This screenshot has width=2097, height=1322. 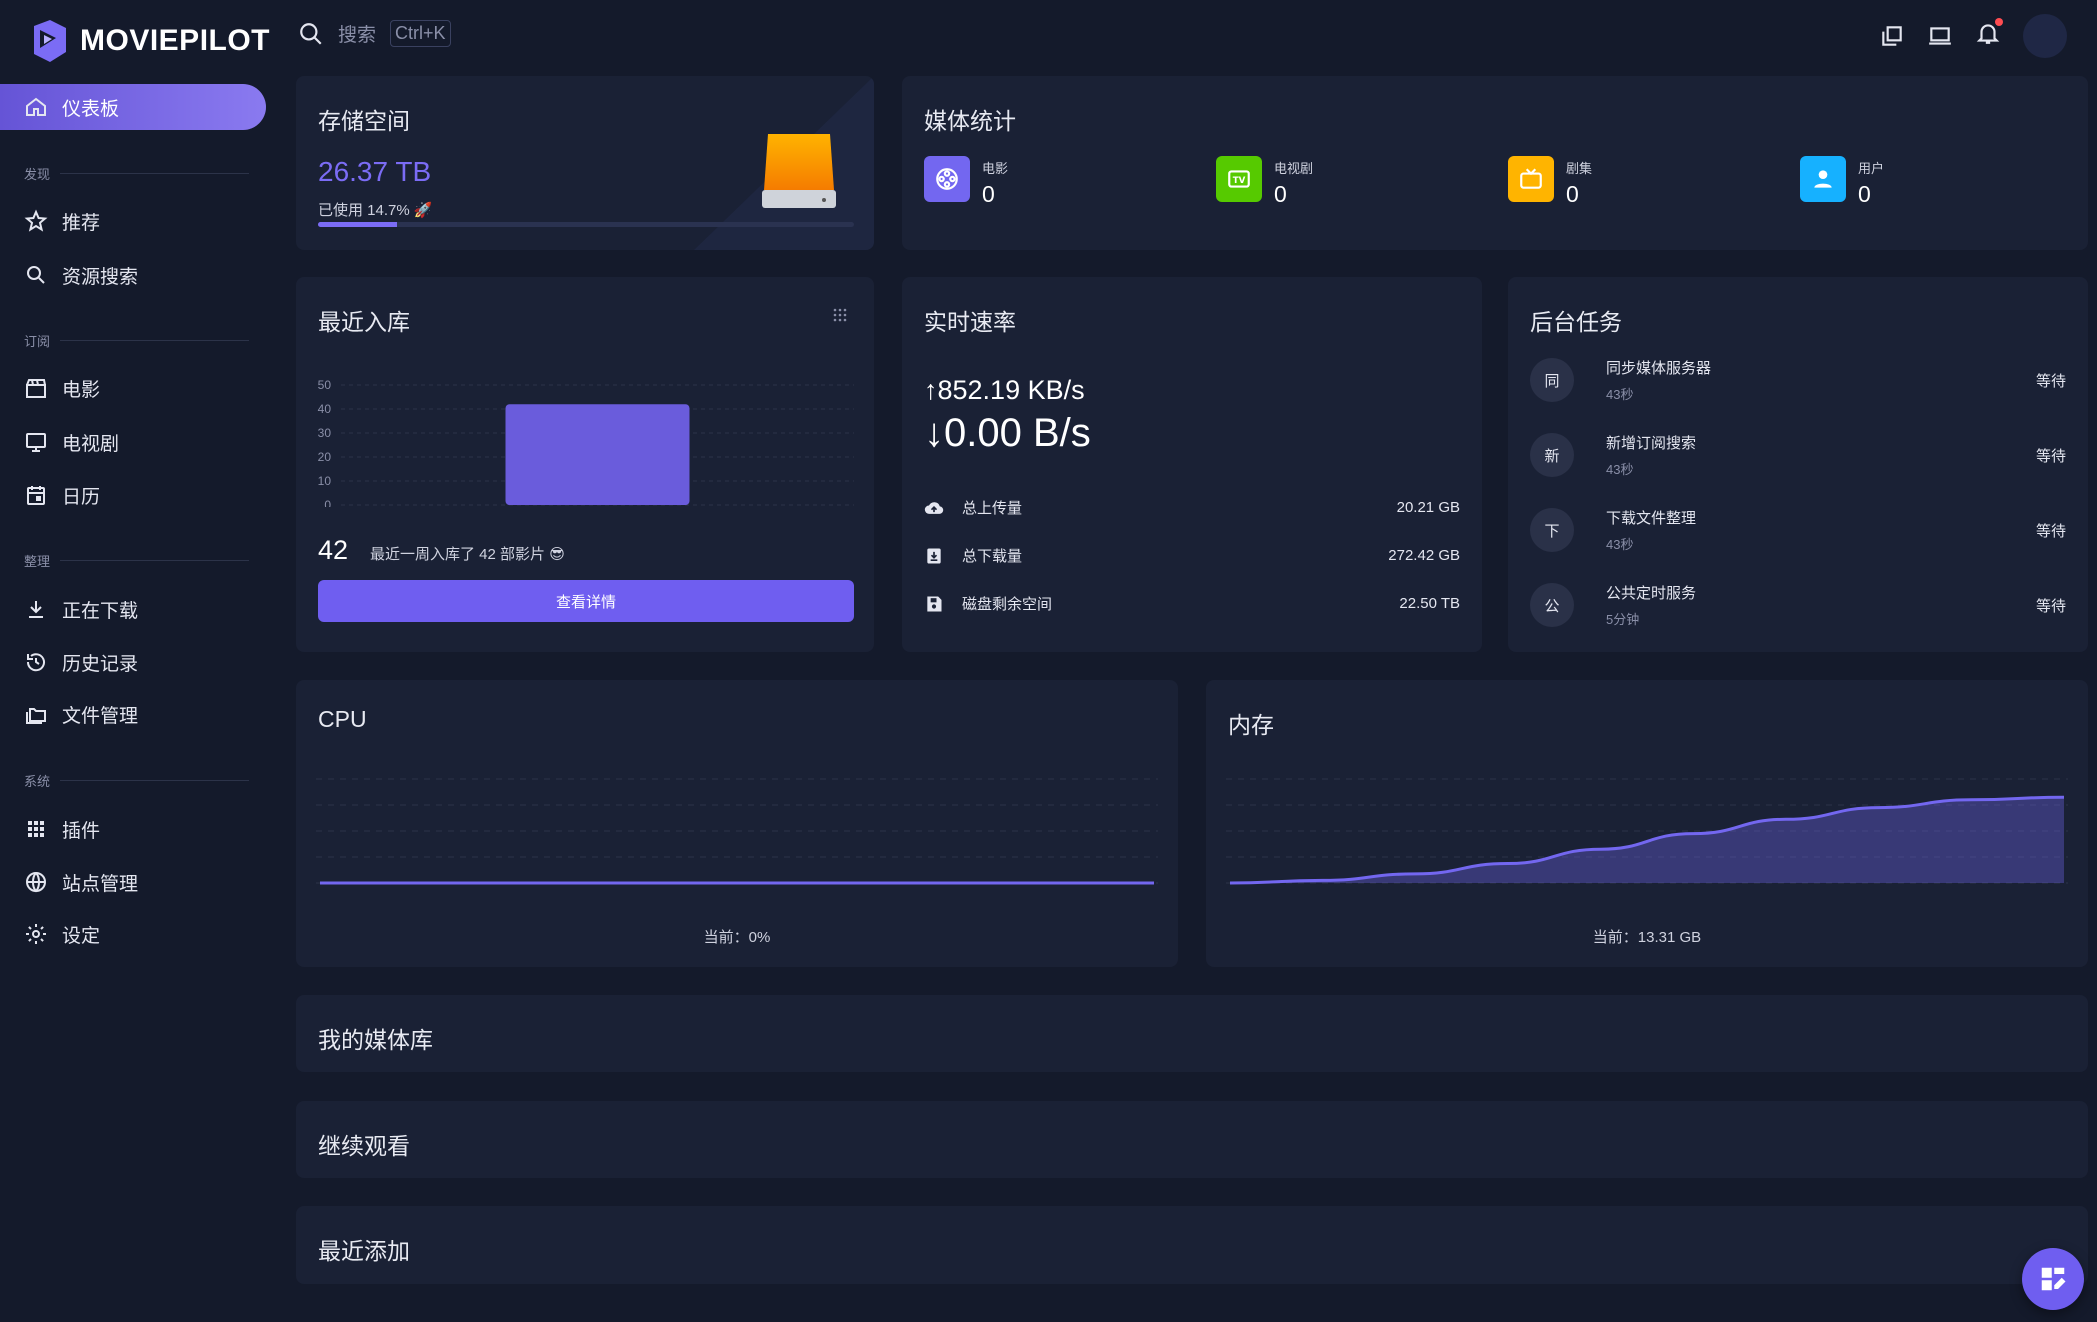 What do you see at coordinates (100, 611) in the screenshot?
I see `sidebar-item-label: 正在下载` at bounding box center [100, 611].